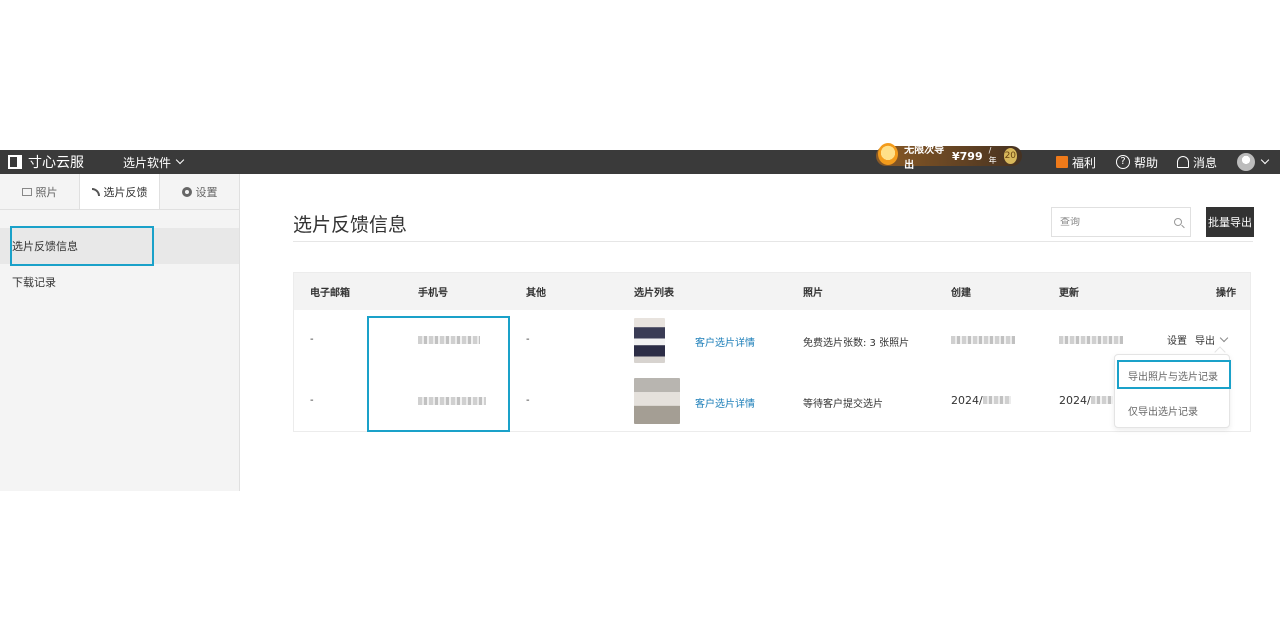 The width and height of the screenshot is (1280, 639). What do you see at coordinates (967, 400) in the screenshot?
I see `created-date: 2024/` at bounding box center [967, 400].